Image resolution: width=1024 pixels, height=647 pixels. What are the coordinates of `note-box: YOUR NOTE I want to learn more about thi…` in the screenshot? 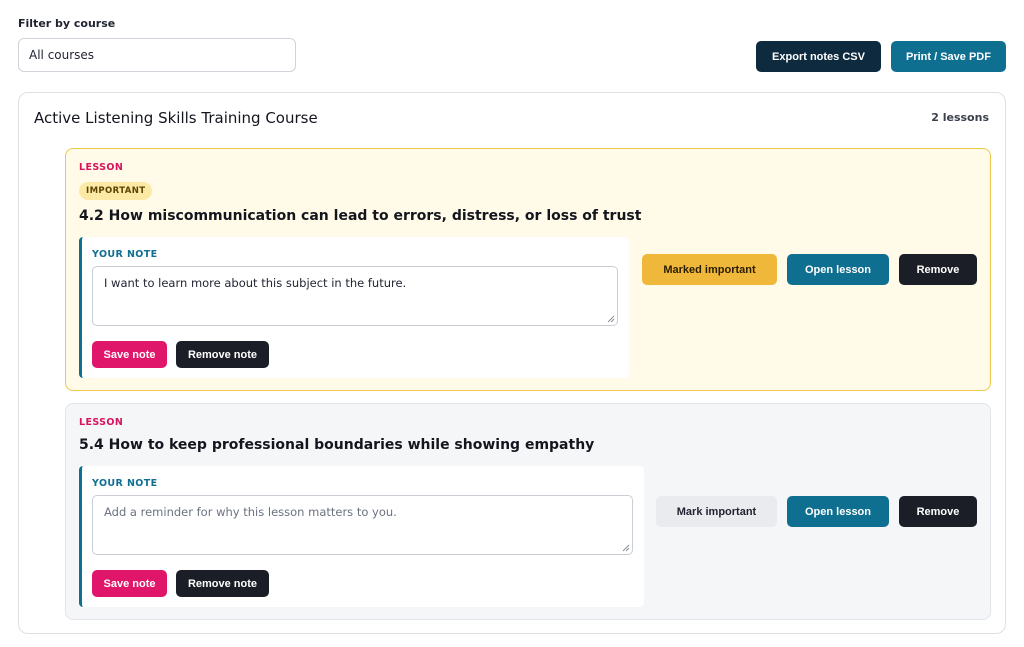 It's located at (354, 307).